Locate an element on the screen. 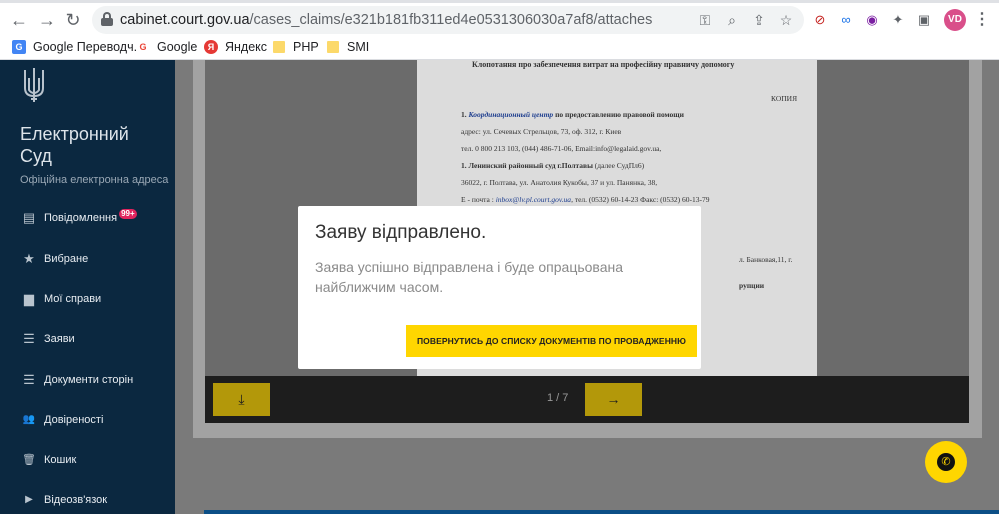  bookmark-google: G Google is located at coordinates (166, 47).